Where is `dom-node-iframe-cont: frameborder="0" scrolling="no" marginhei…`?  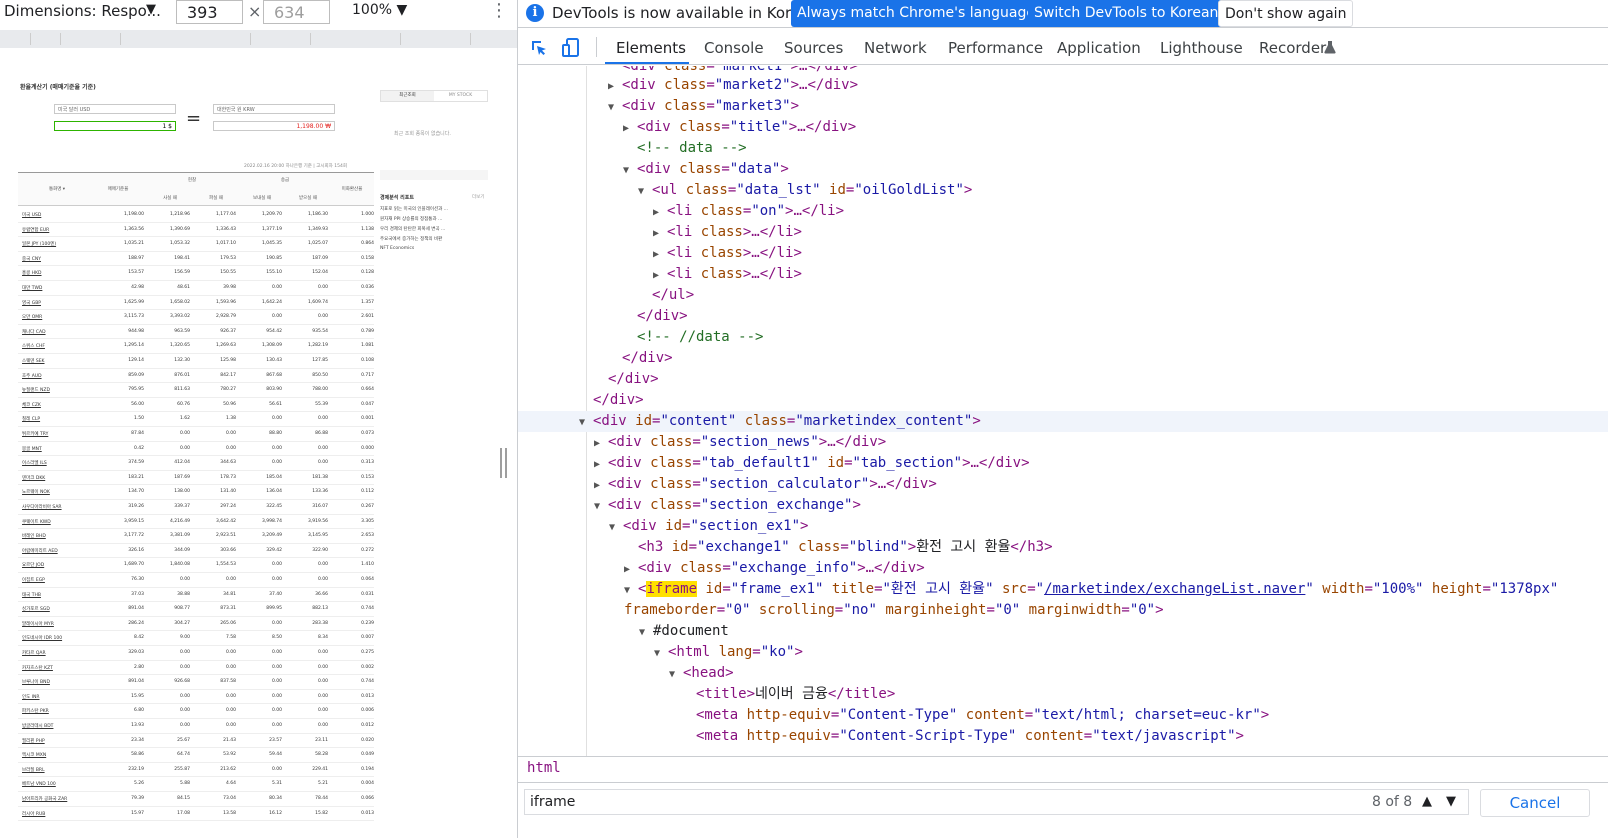 dom-node-iframe-cont: frameborder="0" scrolling="no" marginhei… is located at coordinates (1063, 610).